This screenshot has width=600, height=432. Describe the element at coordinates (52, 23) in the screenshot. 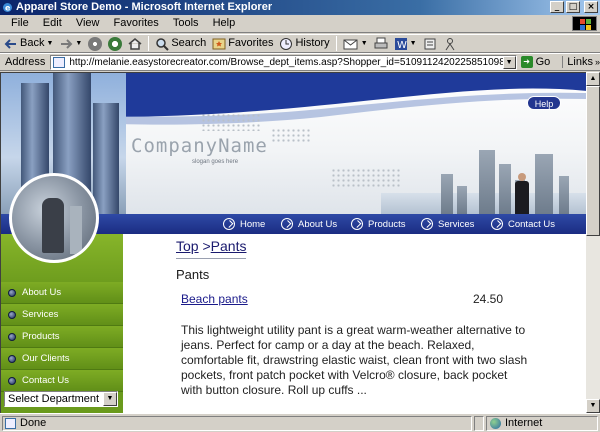

I see `menu-edit: Edit` at that location.